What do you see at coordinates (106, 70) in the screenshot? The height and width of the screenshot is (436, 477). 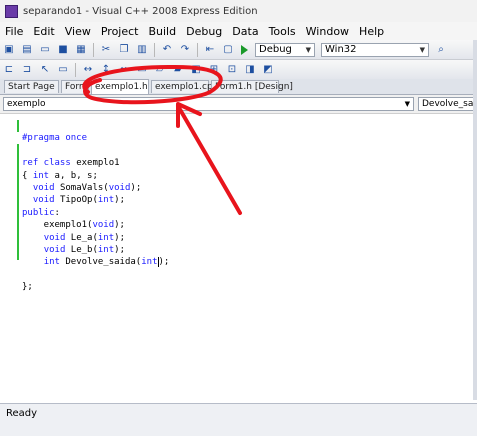 I see `size-height-icon: ↕` at bounding box center [106, 70].